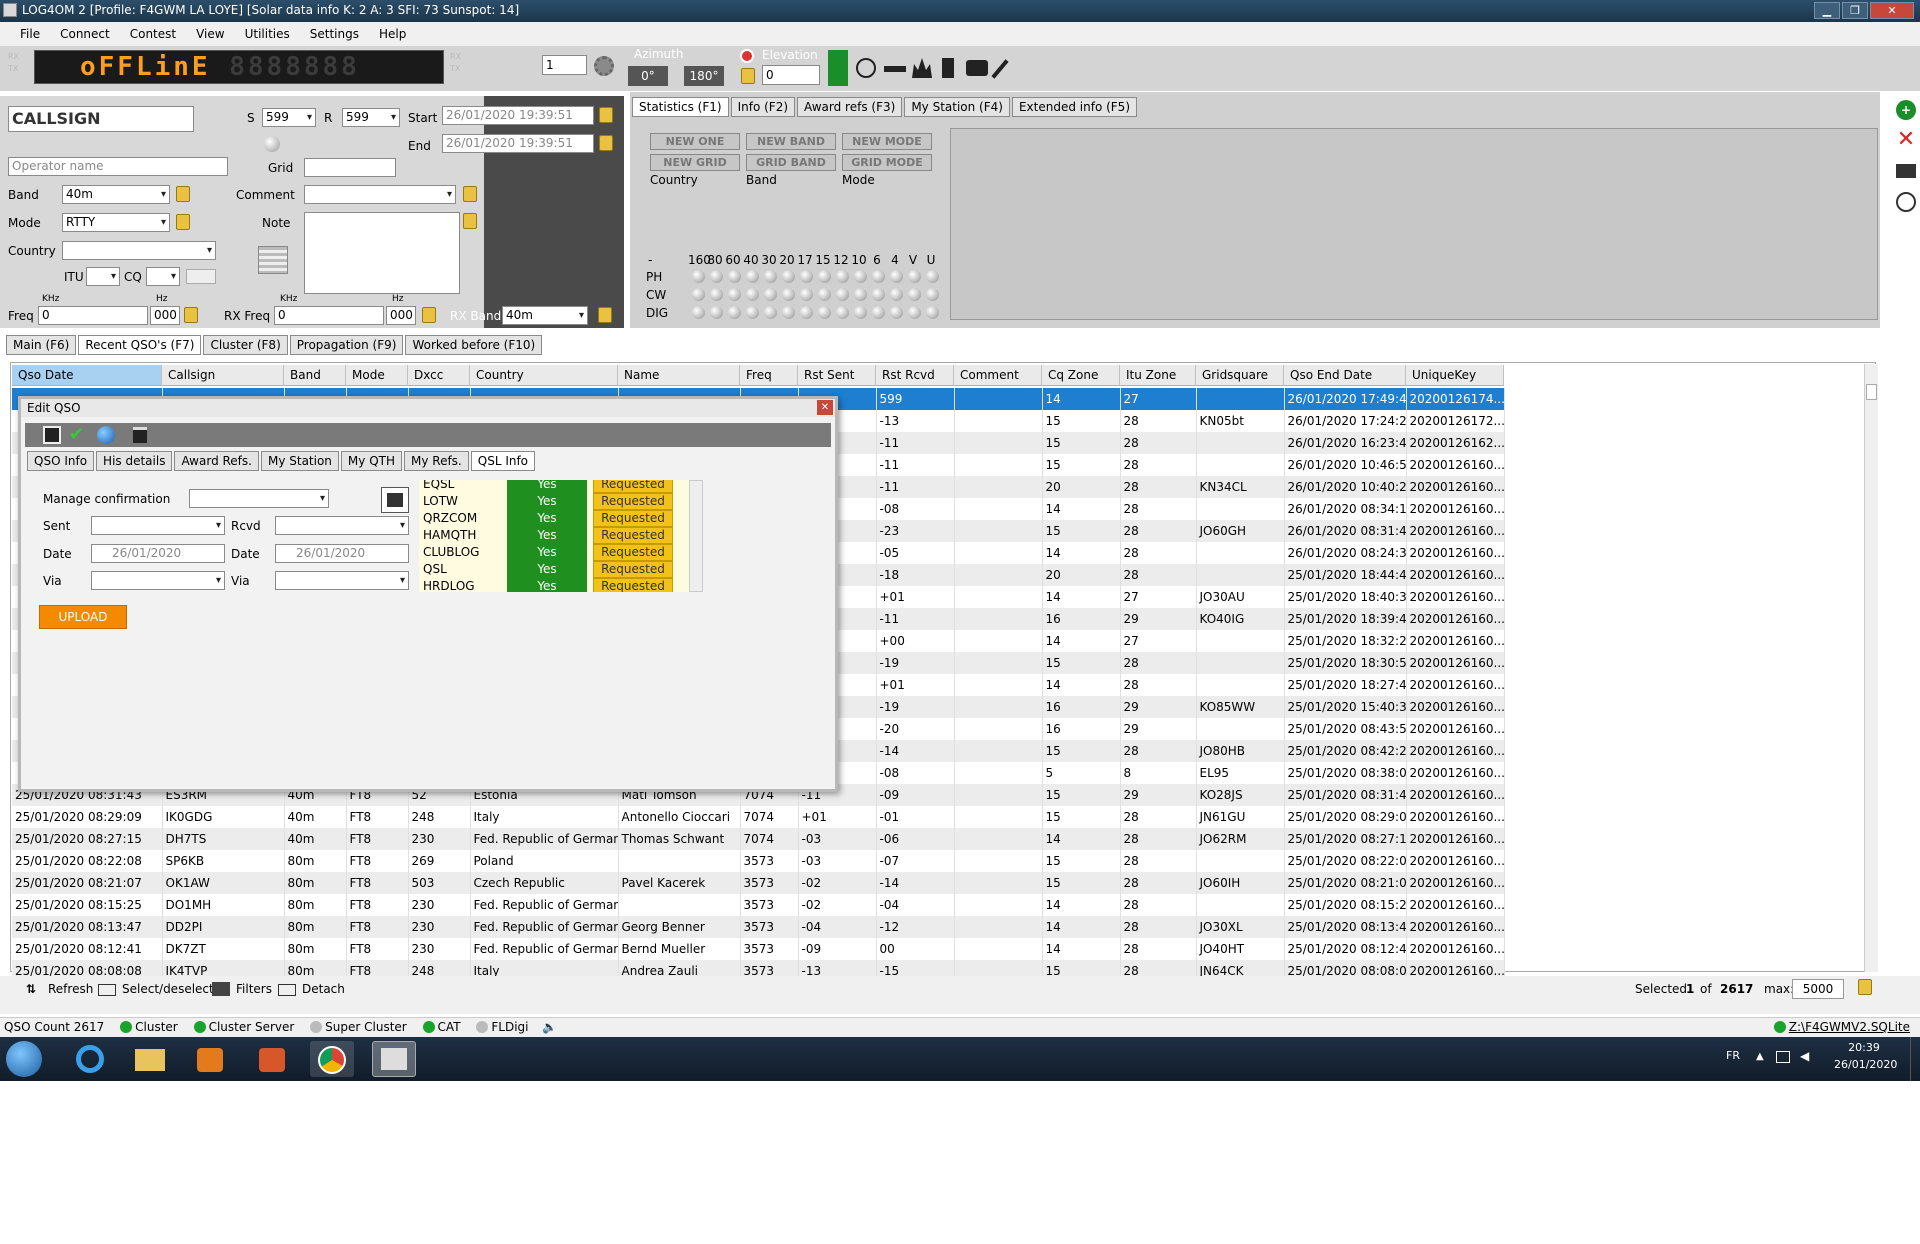 Image resolution: width=1920 pixels, height=1244 pixels. What do you see at coordinates (791, 141) in the screenshot?
I see `new-band-button: NEW BAND` at bounding box center [791, 141].